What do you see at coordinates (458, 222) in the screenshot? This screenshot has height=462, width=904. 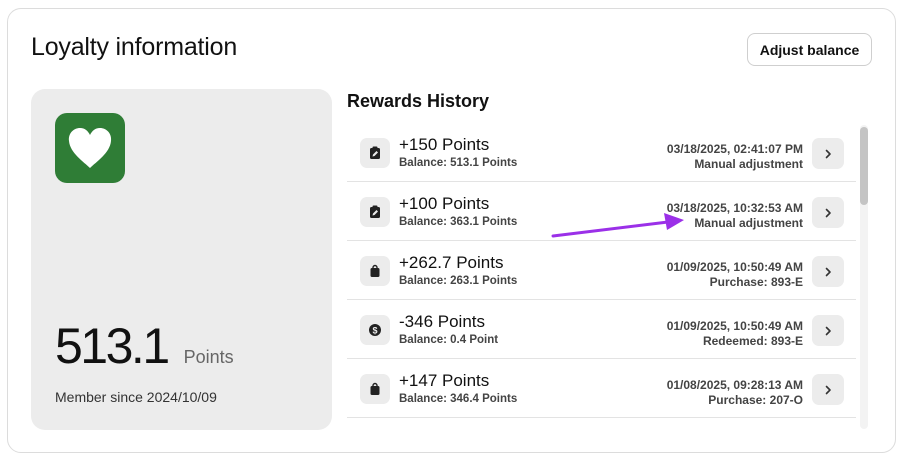 I see `history-balance: Balance: 363.1 Points` at bounding box center [458, 222].